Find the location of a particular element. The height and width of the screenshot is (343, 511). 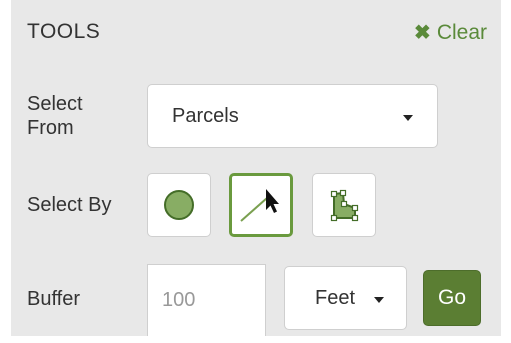

buffer-input is located at coordinates (206, 300).